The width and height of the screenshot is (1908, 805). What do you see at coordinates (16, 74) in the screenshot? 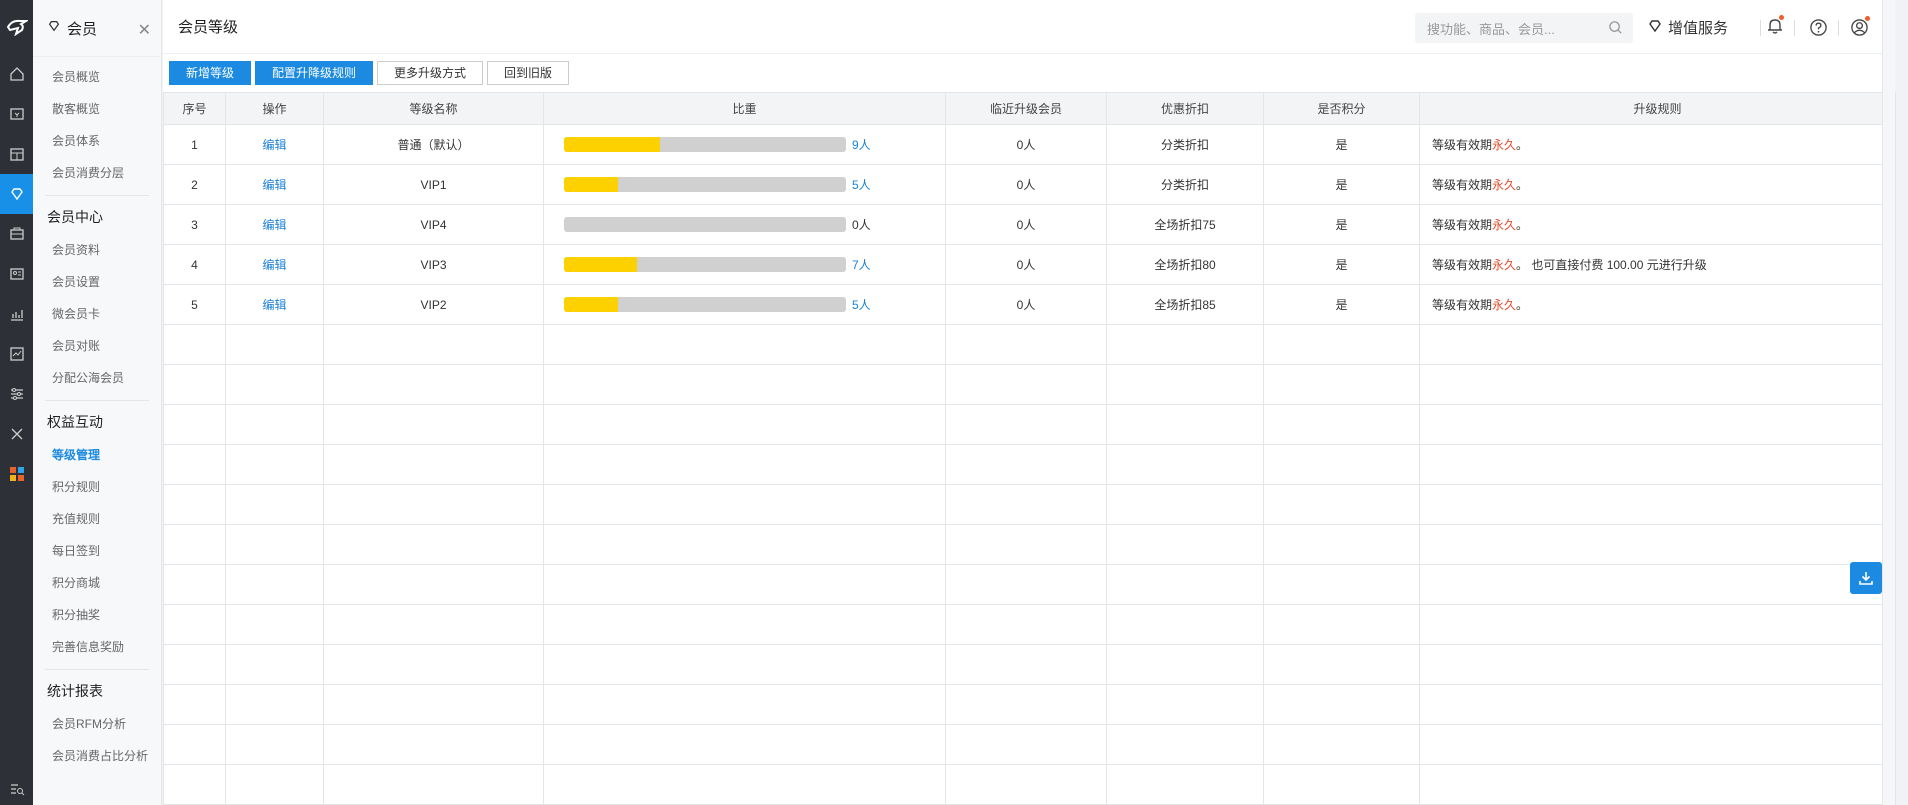
I see `home-icon` at bounding box center [16, 74].